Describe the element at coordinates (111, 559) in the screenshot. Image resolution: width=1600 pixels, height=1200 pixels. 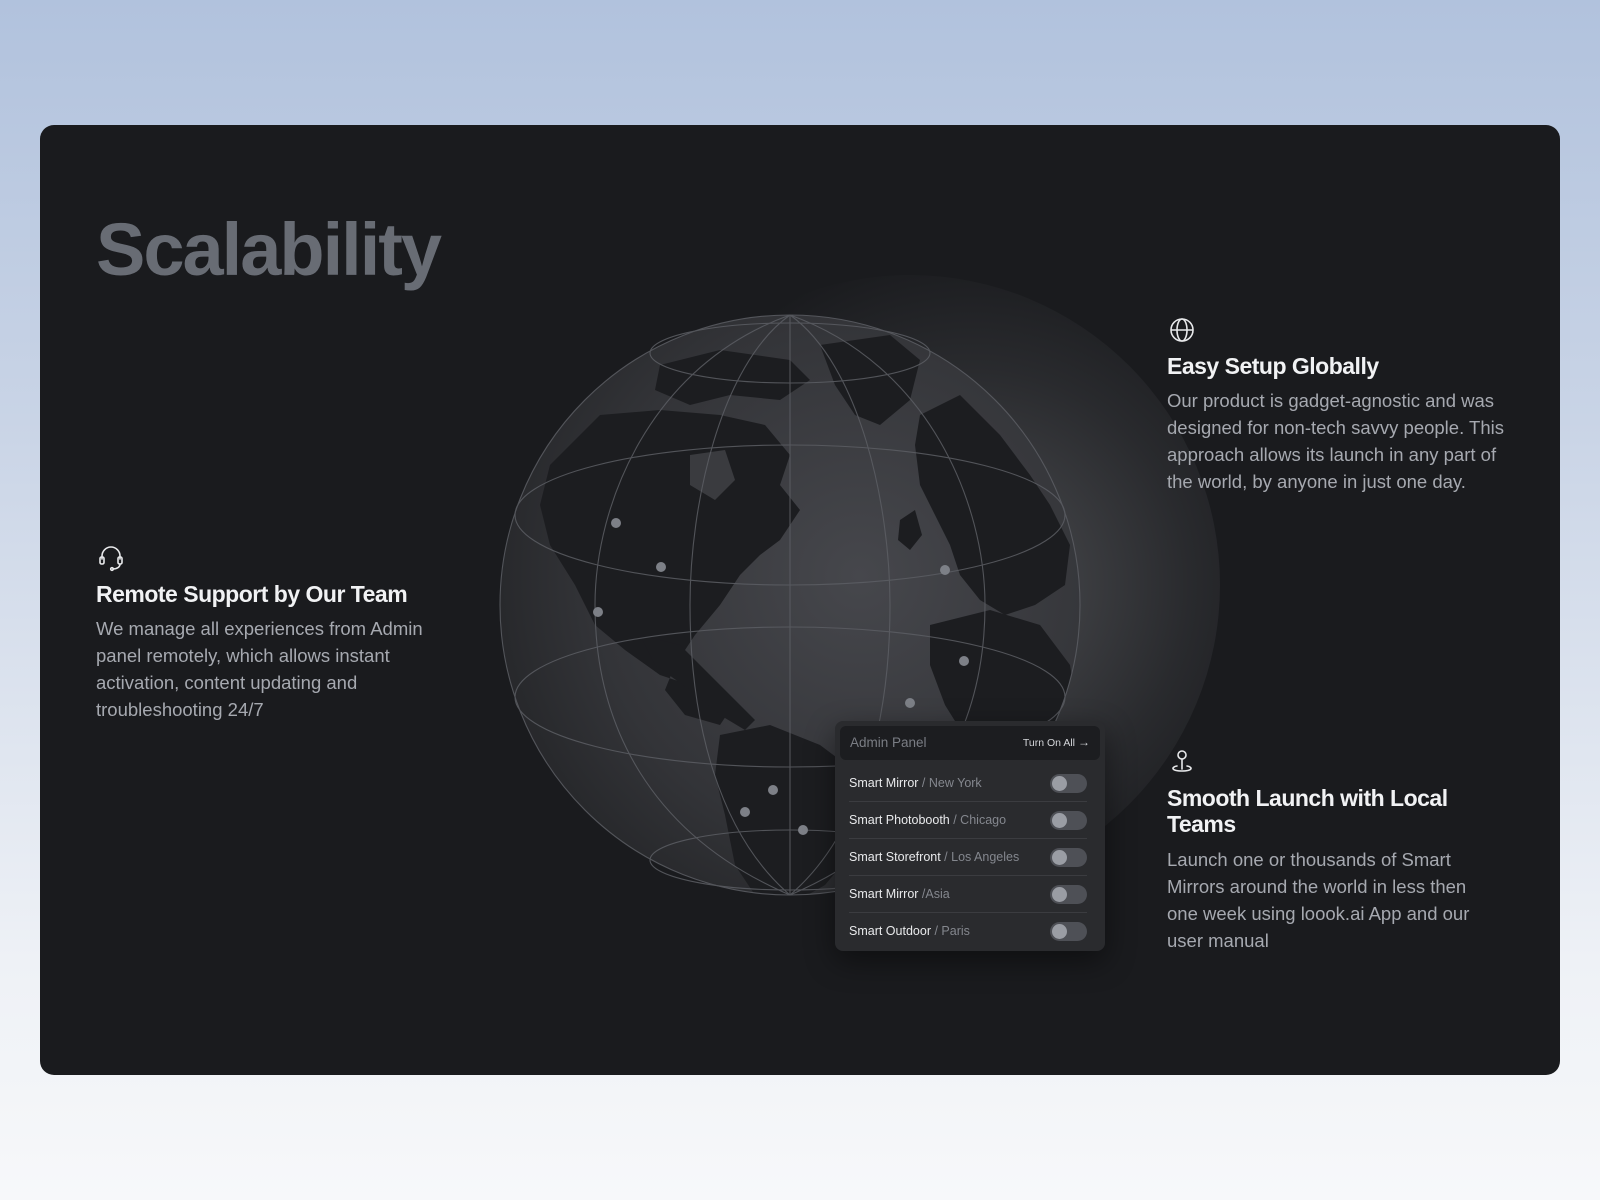
I see `headset-icon` at that location.